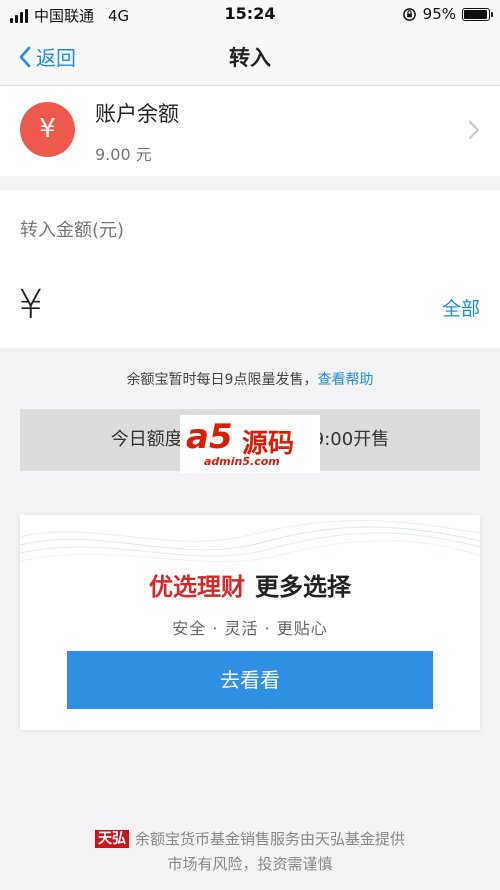  Describe the element at coordinates (303, 587) in the screenshot. I see `promo-title-rest: 更多选择` at that location.